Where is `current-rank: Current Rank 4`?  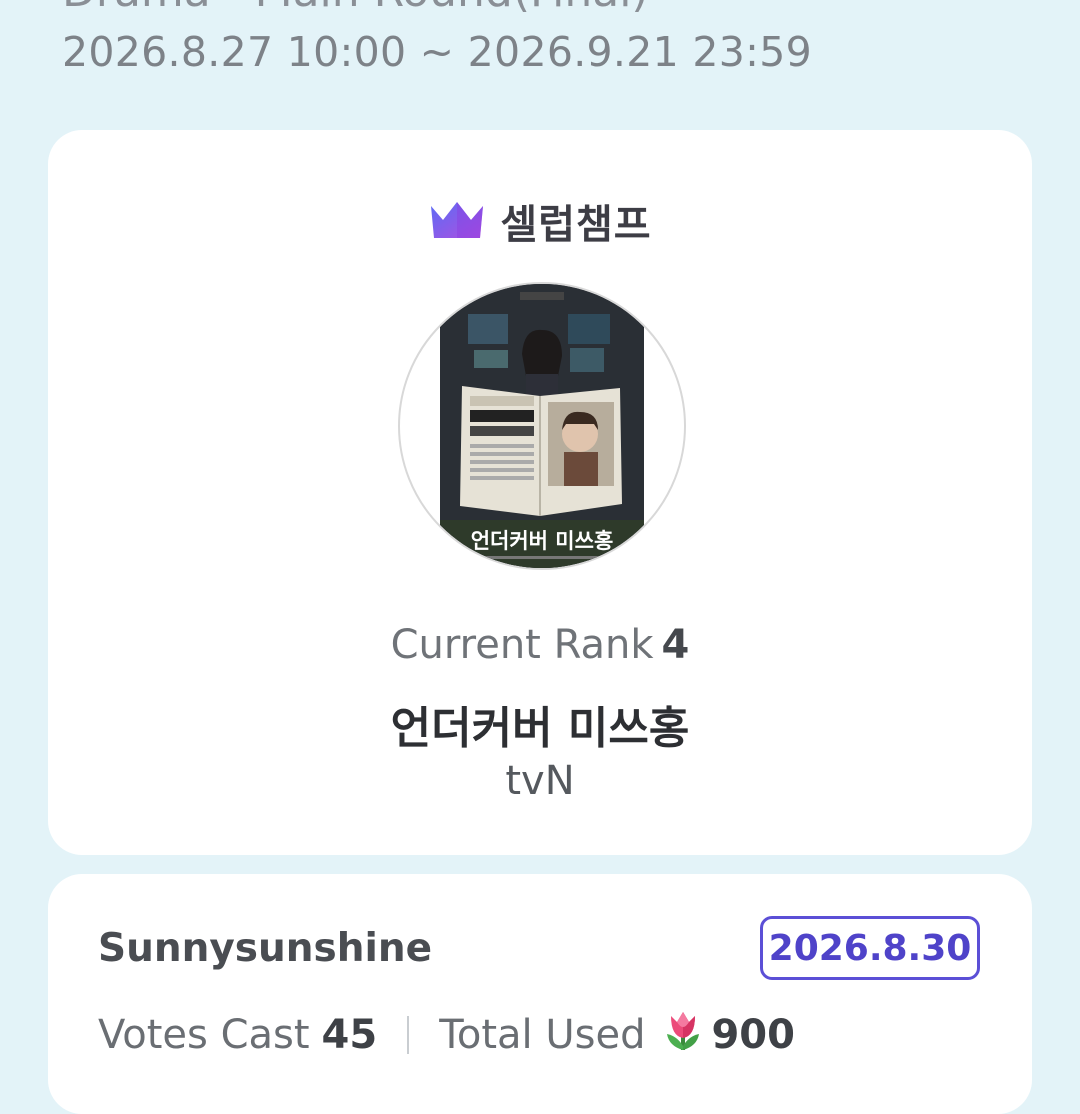
current-rank: Current Rank 4 is located at coordinates (540, 645).